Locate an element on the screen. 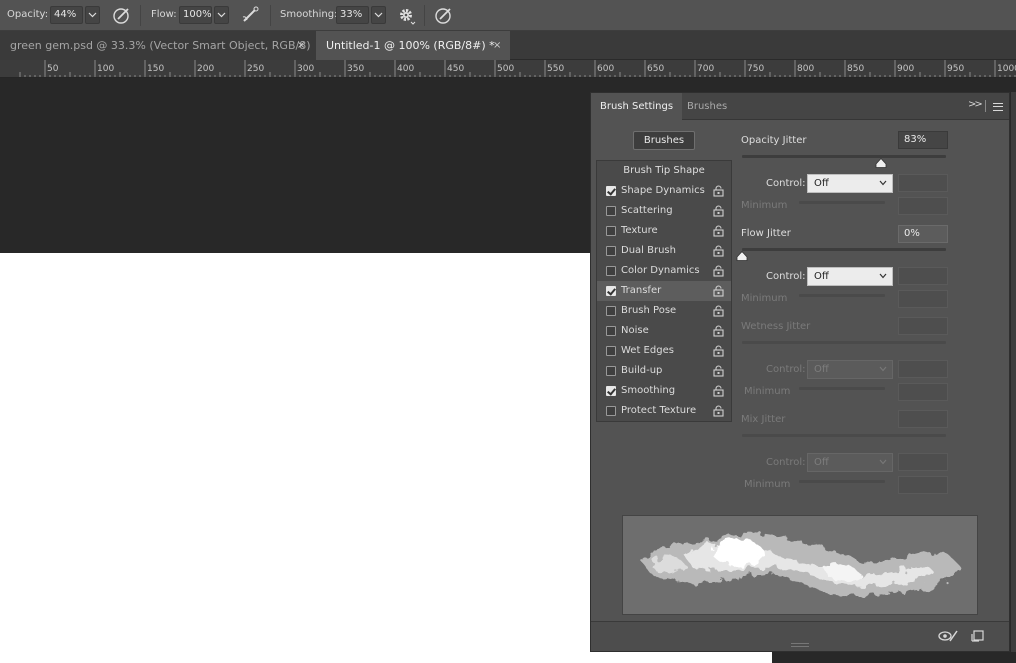 This screenshot has width=1016, height=663. create-new-brush-icon is located at coordinates (978, 635).